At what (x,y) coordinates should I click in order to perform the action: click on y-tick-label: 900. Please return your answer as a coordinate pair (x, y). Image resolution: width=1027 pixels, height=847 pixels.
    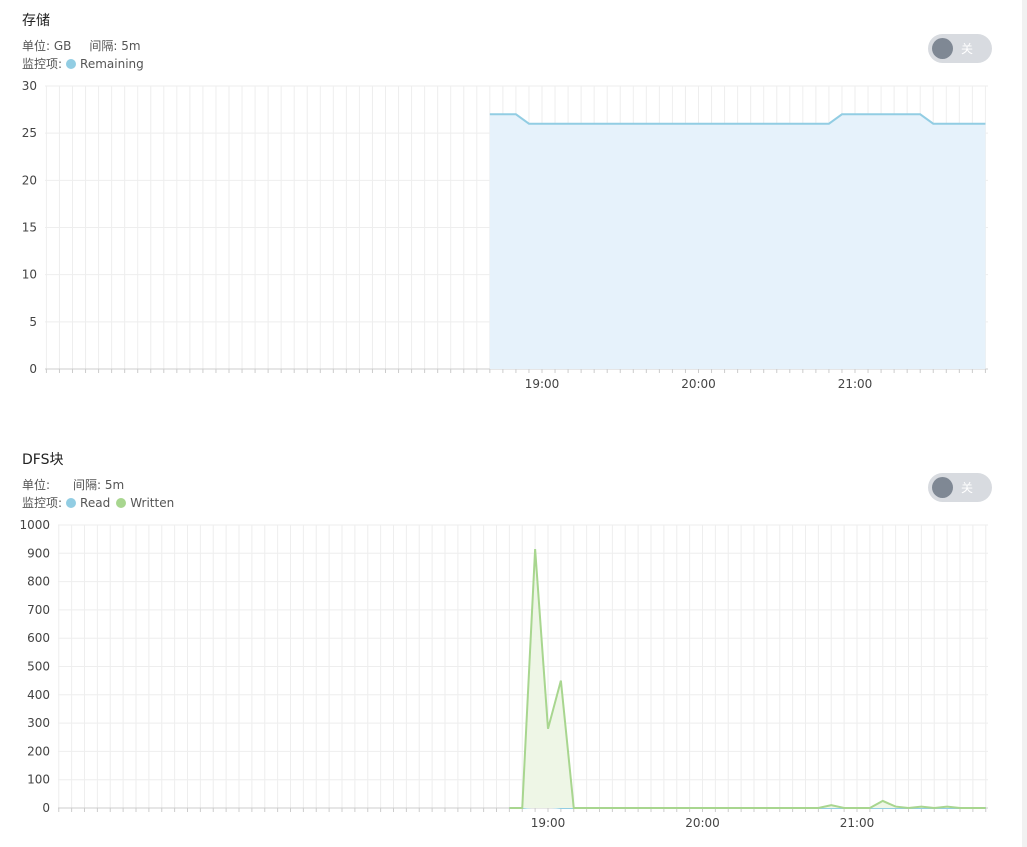
    Looking at the image, I should click on (38, 553).